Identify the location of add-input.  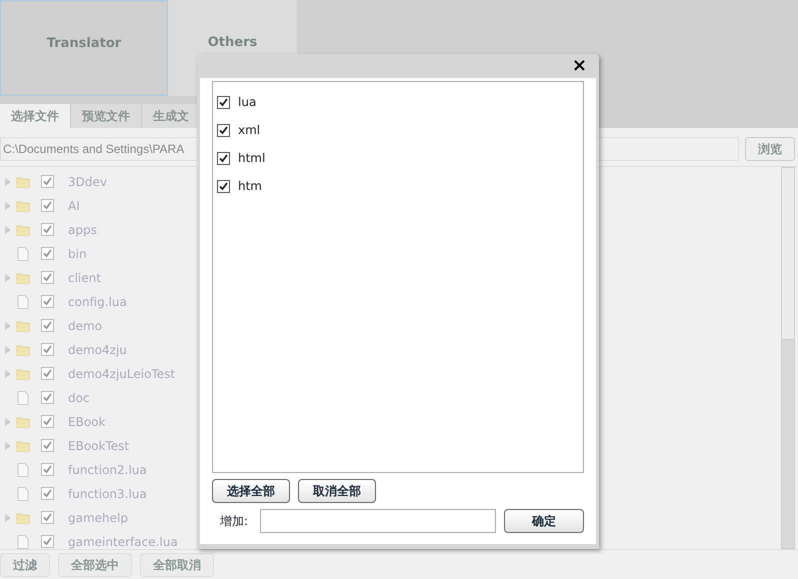
(378, 521).